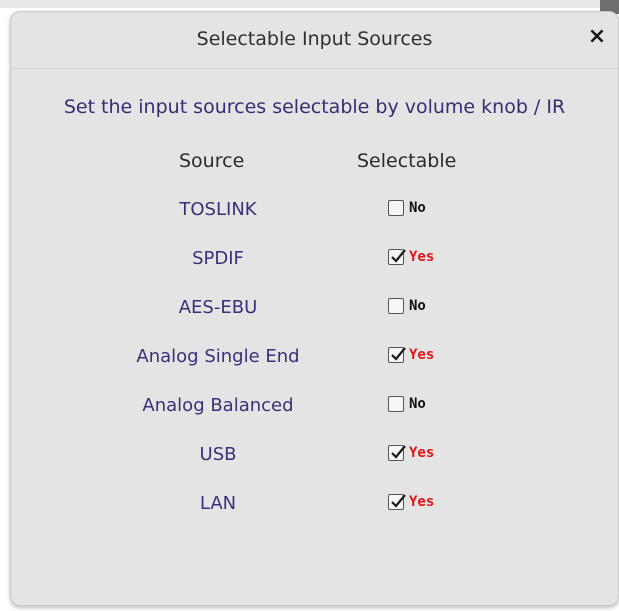  What do you see at coordinates (218, 356) in the screenshot?
I see `source-label: Analog Single End` at bounding box center [218, 356].